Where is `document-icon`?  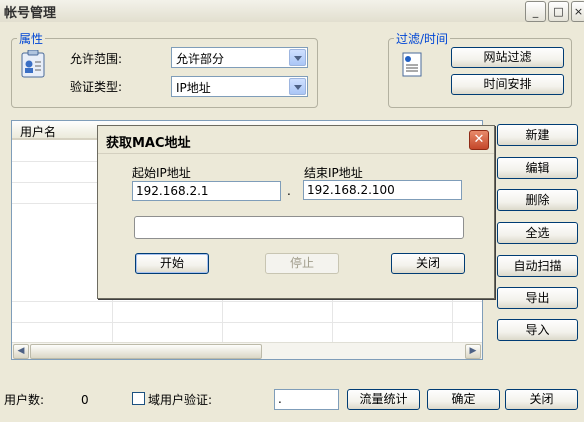
document-icon is located at coordinates (413, 65).